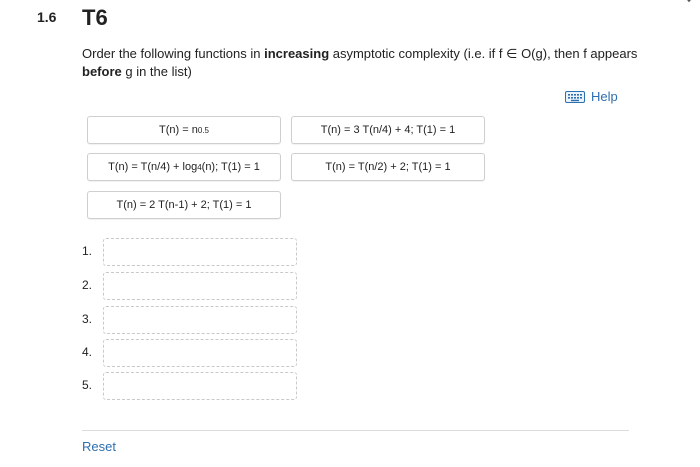 Image resolution: width=700 pixels, height=467 pixels. Describe the element at coordinates (47, 17) in the screenshot. I see `question-number: 1.6` at that location.